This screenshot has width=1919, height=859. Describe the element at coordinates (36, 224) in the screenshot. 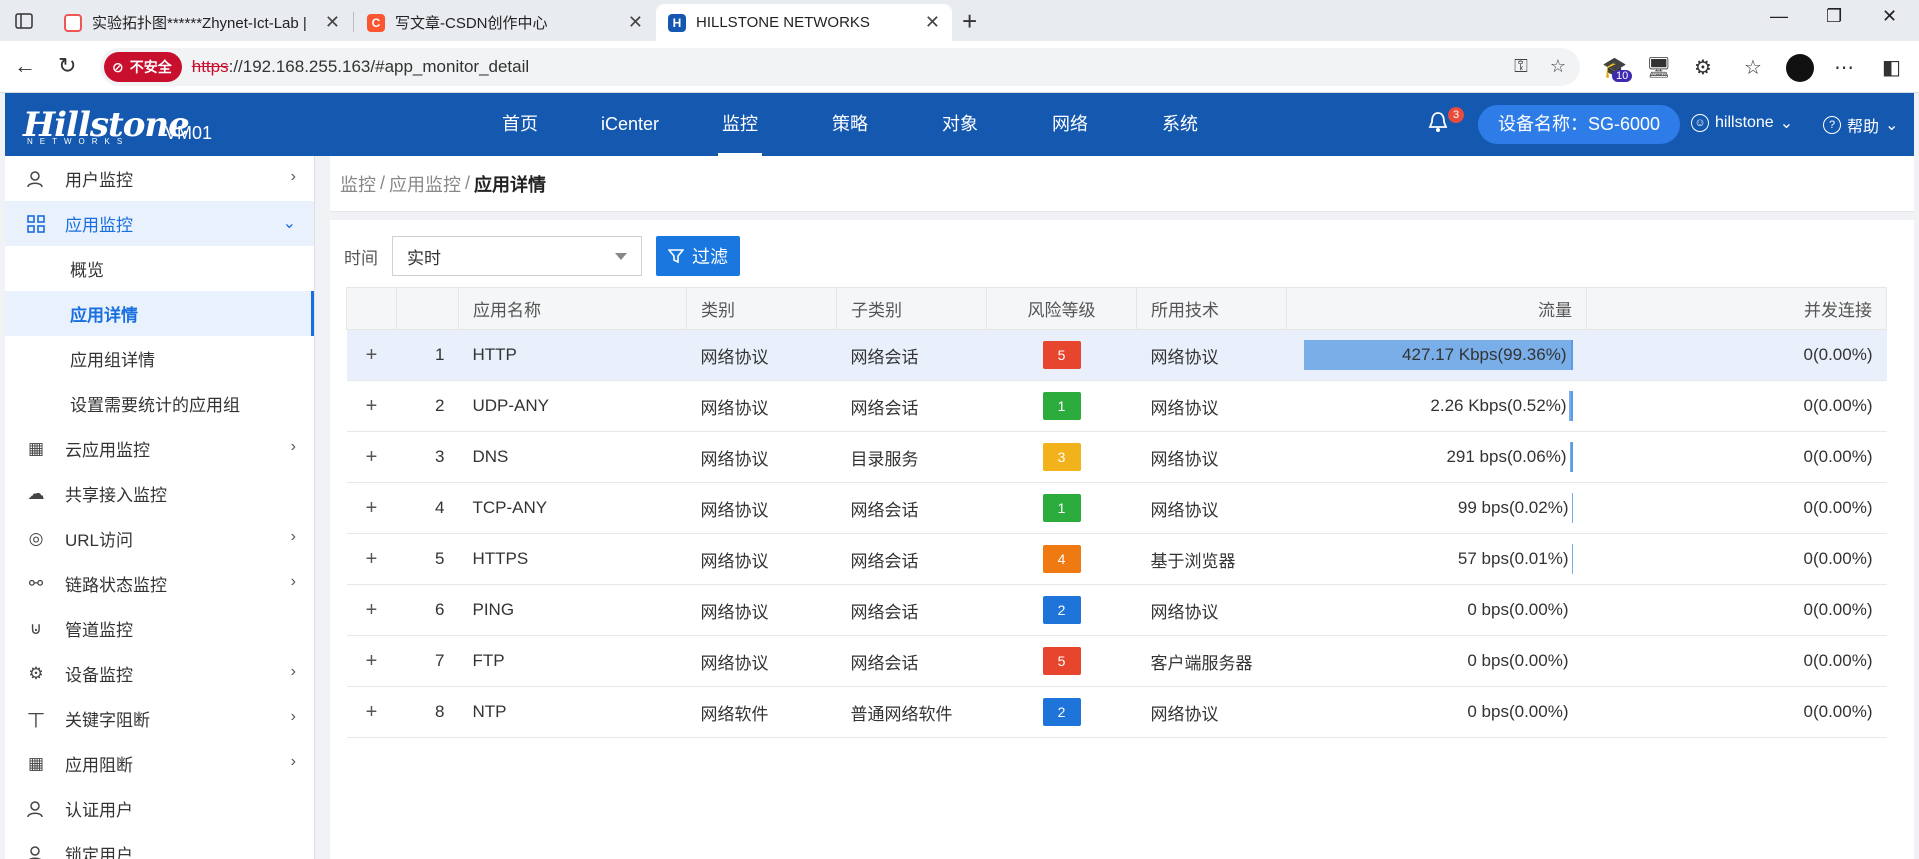

I see `app-monitor-icon` at that location.